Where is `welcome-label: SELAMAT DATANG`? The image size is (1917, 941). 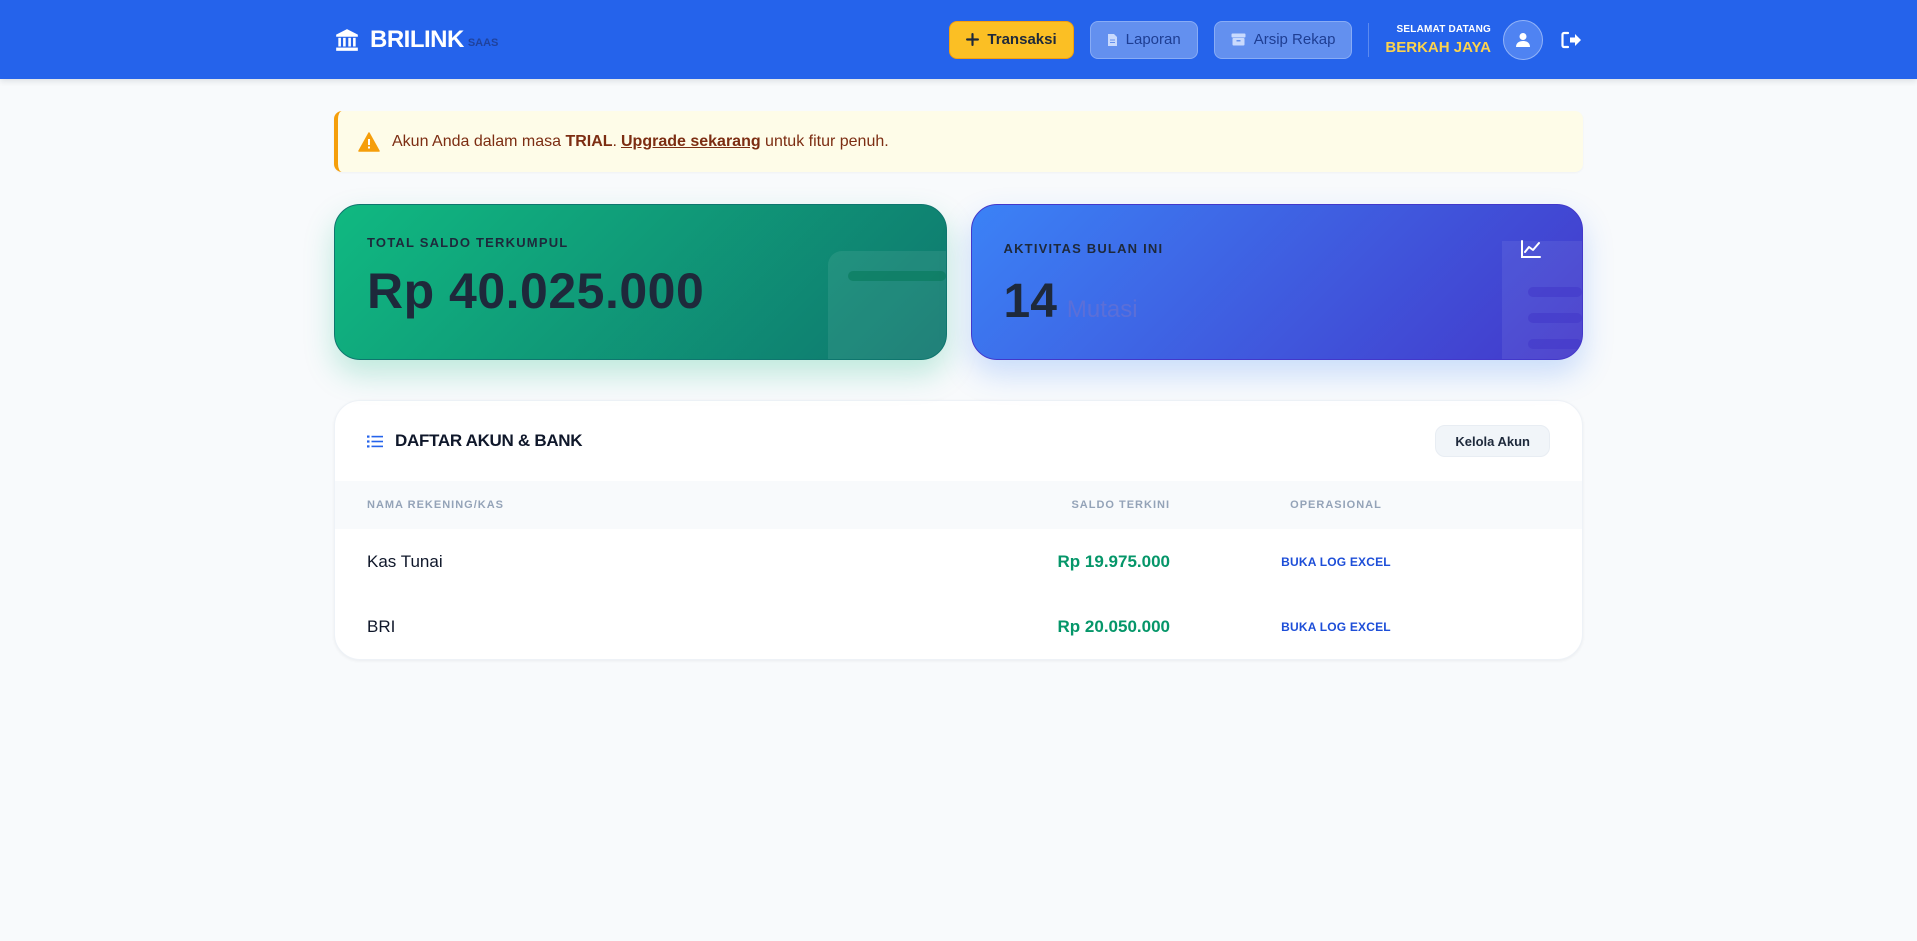 welcome-label: SELAMAT DATANG is located at coordinates (1443, 29).